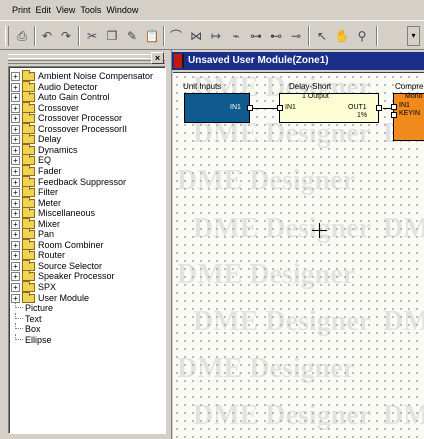 This screenshot has height=439, width=424. Describe the element at coordinates (319, 230) in the screenshot. I see `crosshair-cursor` at that location.